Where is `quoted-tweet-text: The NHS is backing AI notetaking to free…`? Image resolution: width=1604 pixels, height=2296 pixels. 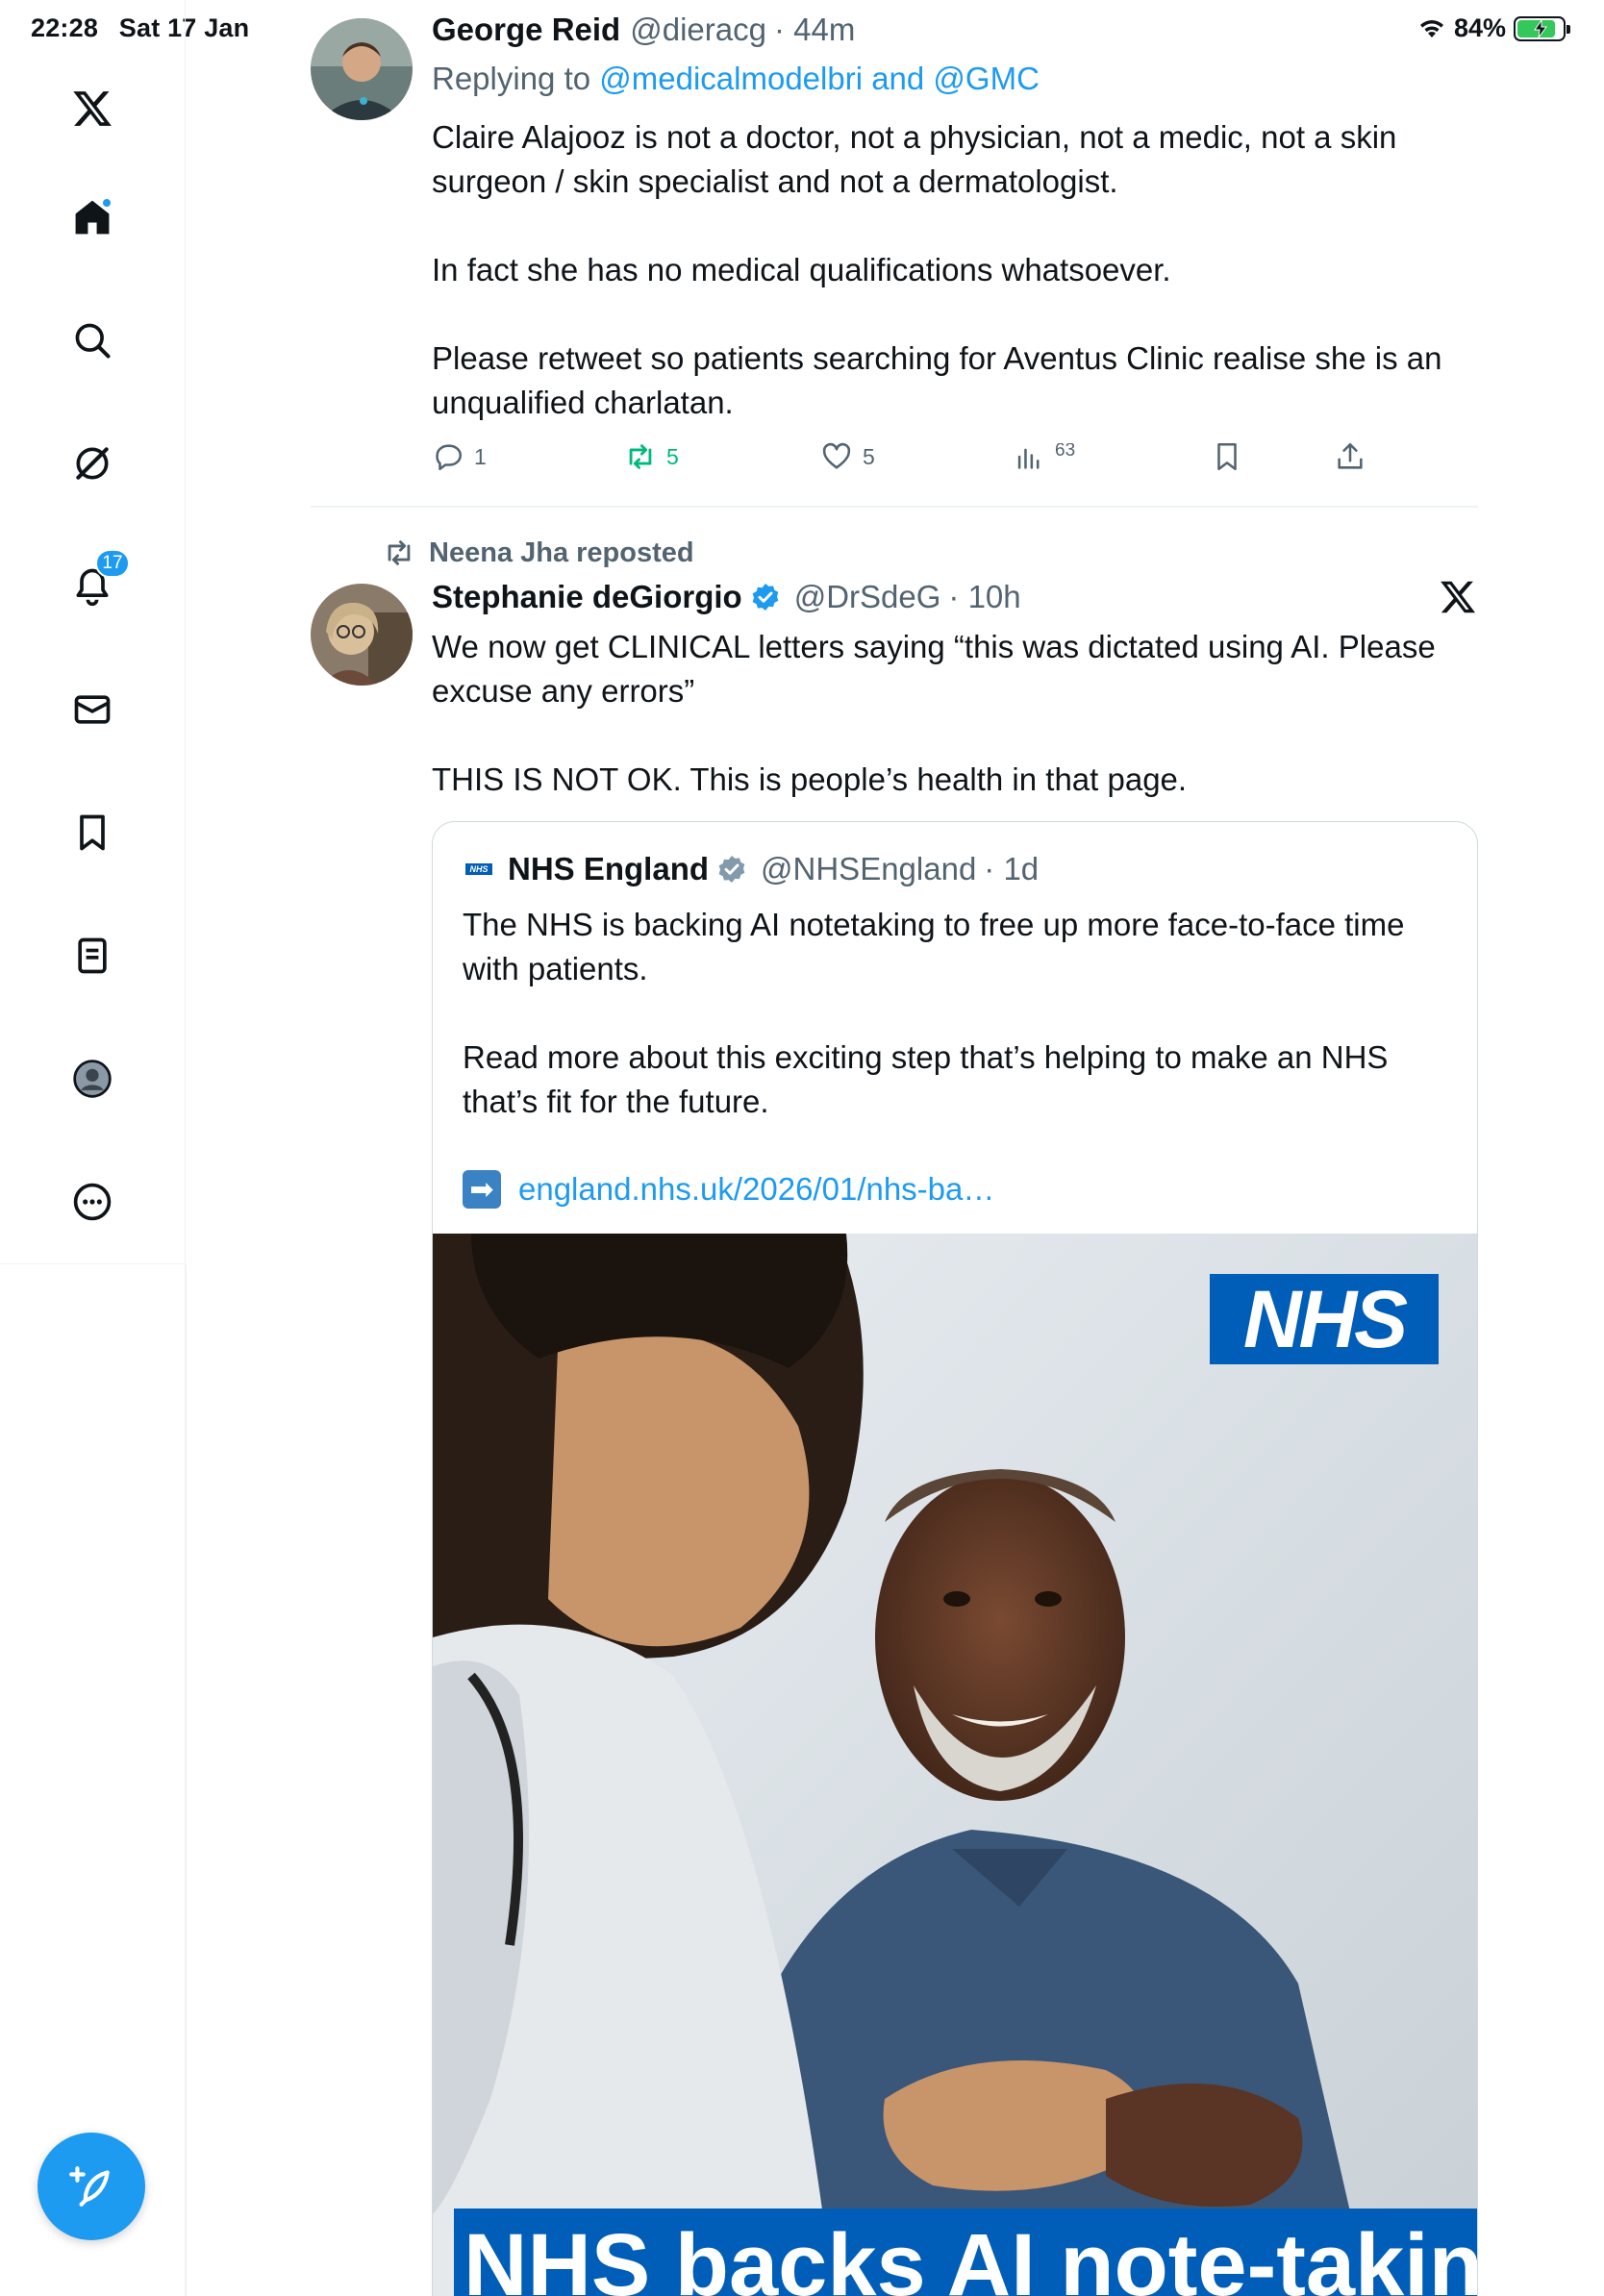
quoted-tweet-text: The NHS is backing AI notetaking to free… is located at coordinates (934, 1013).